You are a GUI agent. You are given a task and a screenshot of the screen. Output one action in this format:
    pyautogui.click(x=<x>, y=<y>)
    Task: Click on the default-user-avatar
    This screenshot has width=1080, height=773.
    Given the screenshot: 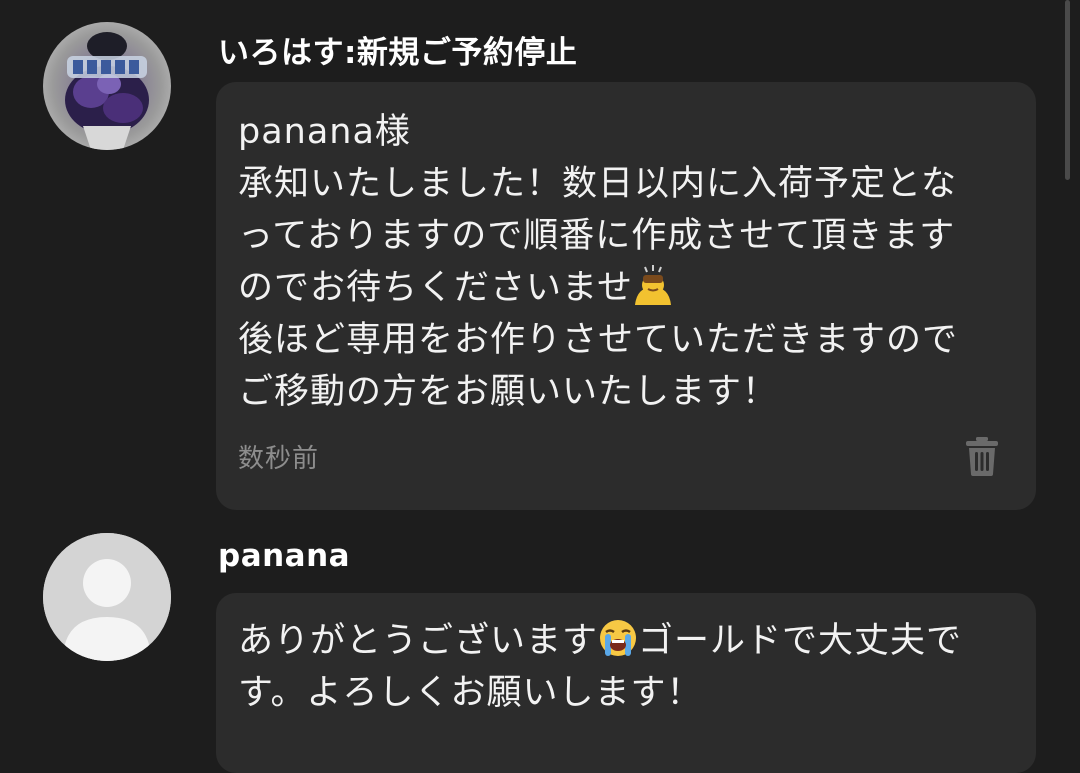 What is the action you would take?
    pyautogui.click(x=107, y=597)
    